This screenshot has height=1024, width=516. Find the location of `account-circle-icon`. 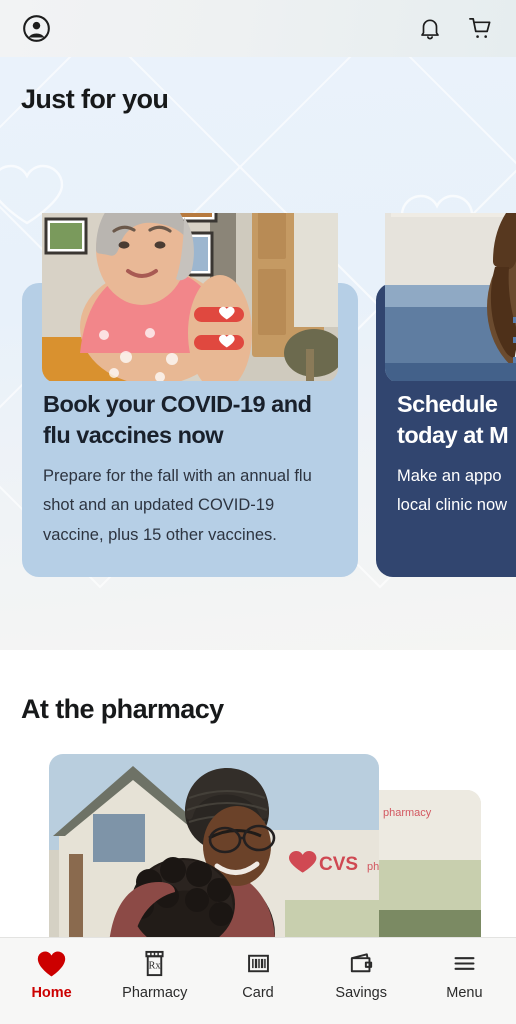

account-circle-icon is located at coordinates (36, 28).